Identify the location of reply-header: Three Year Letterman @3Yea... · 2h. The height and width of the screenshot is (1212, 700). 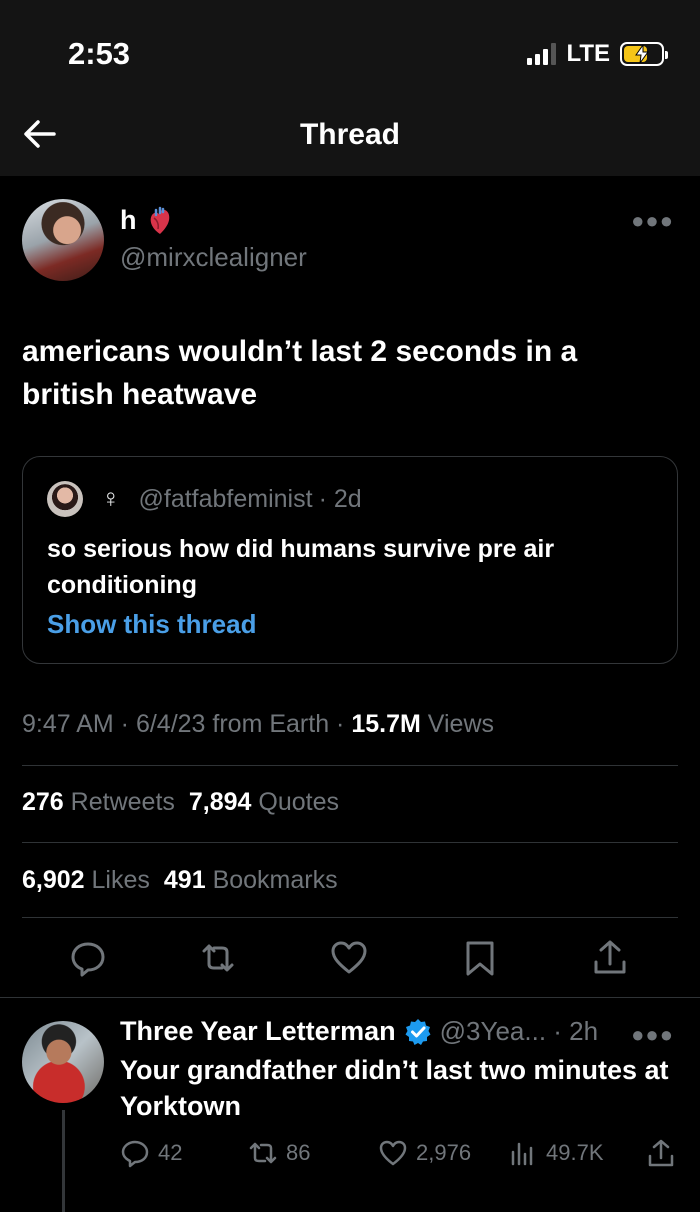
(359, 1031).